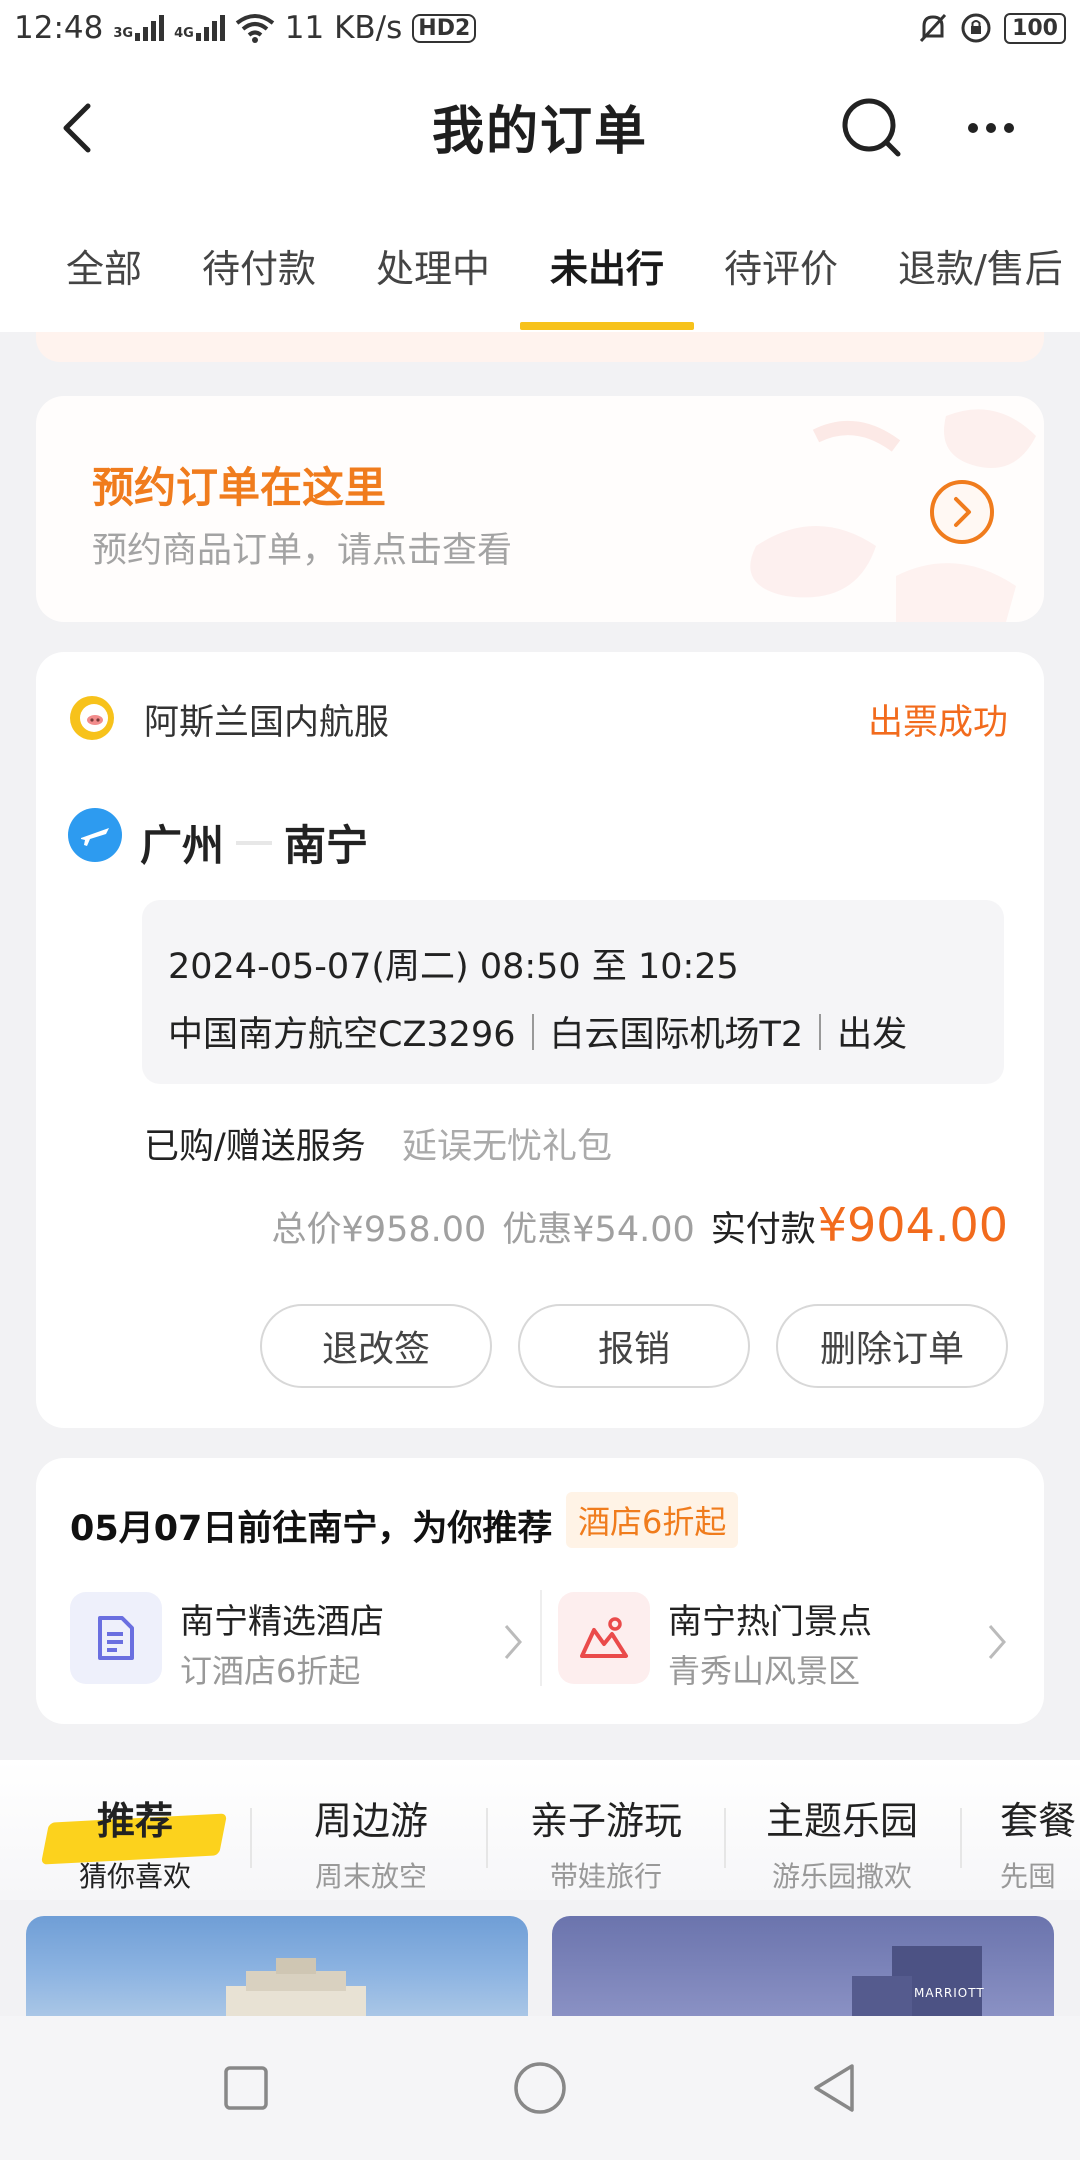  Describe the element at coordinates (872, 1035) in the screenshot. I see `flight-action: 出发` at that location.